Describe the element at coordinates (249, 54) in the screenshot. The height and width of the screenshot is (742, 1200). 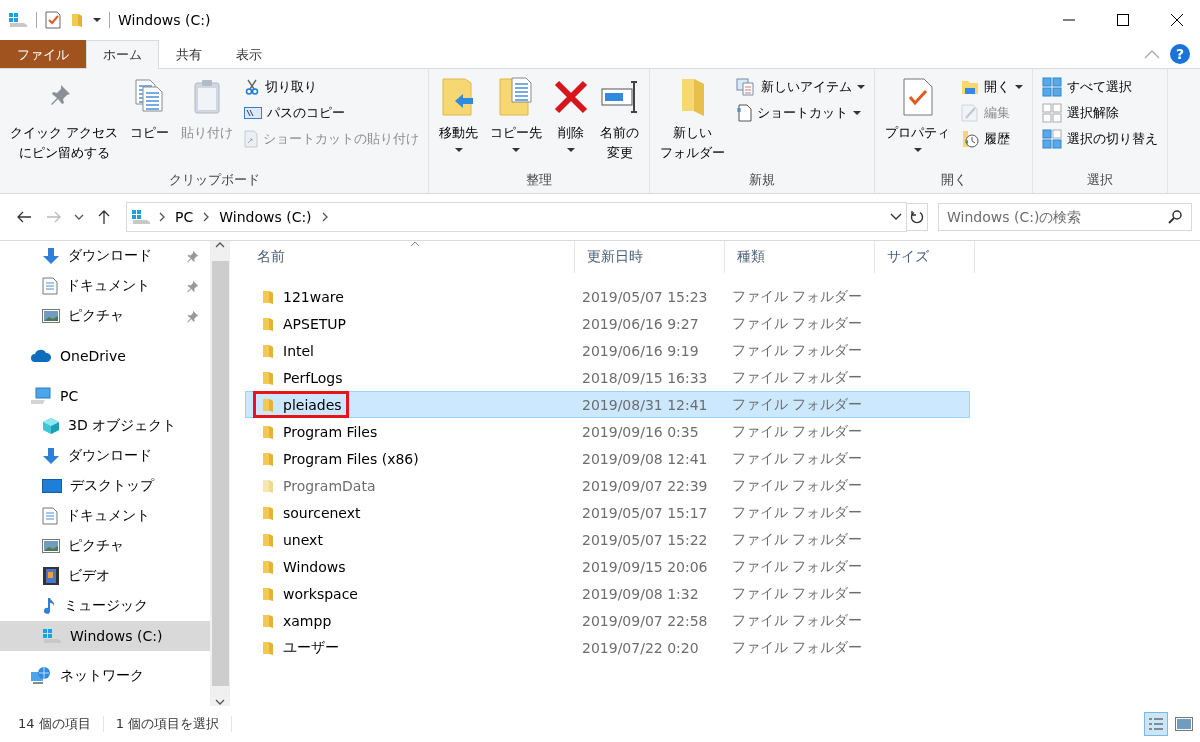
I see `ribbon-tab: 表示` at that location.